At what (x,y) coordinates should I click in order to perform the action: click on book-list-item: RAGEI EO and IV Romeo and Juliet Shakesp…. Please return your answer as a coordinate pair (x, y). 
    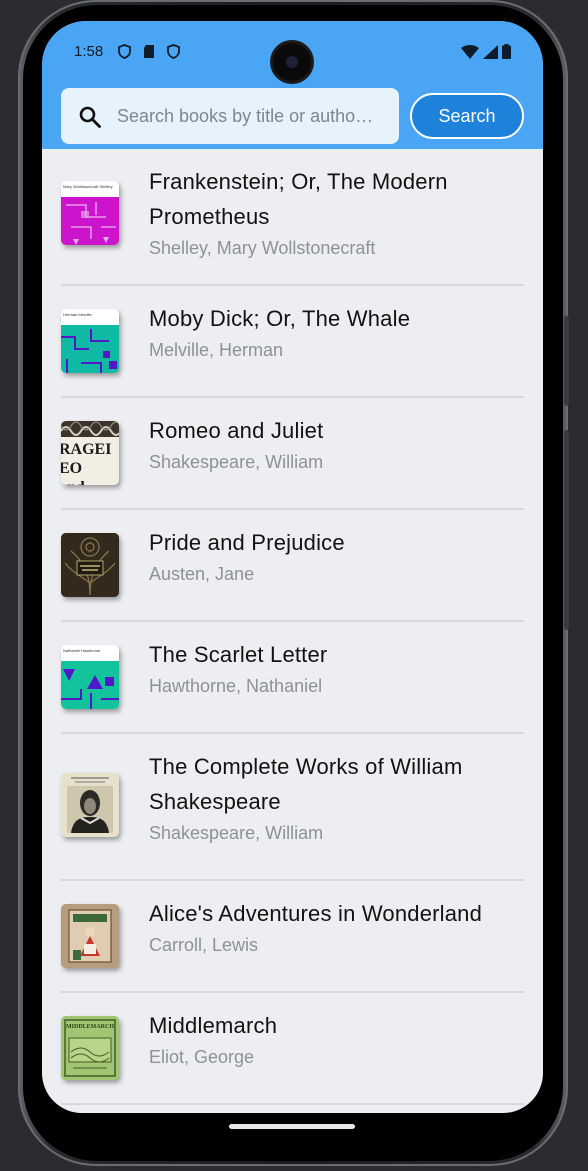
    Looking at the image, I should click on (292, 454).